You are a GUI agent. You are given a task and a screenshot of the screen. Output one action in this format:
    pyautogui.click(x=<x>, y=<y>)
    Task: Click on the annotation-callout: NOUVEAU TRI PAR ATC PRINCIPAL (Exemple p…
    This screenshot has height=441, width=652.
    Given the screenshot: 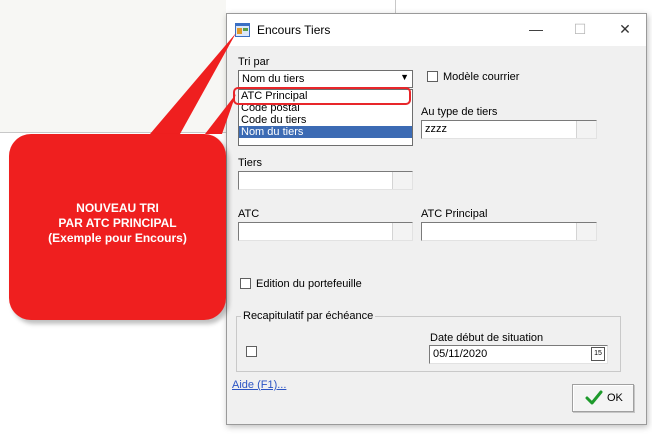 What is the action you would take?
    pyautogui.click(x=117, y=227)
    